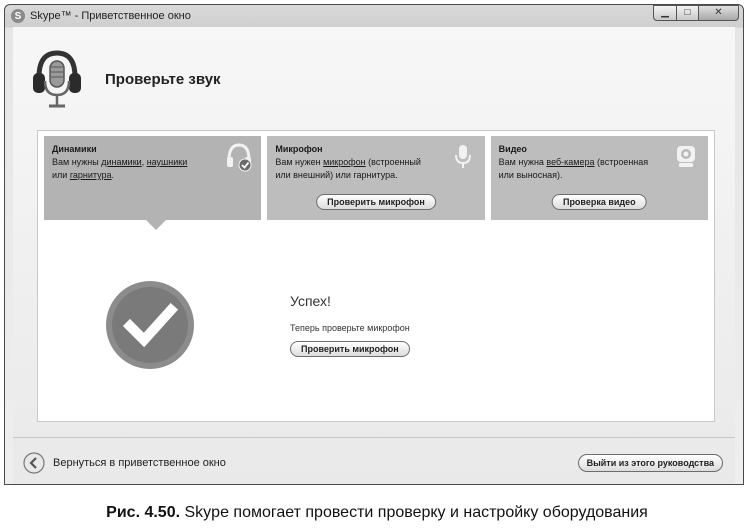 This screenshot has height=531, width=754. Describe the element at coordinates (299, 149) in the screenshot. I see `card-title: Микрофон` at that location.